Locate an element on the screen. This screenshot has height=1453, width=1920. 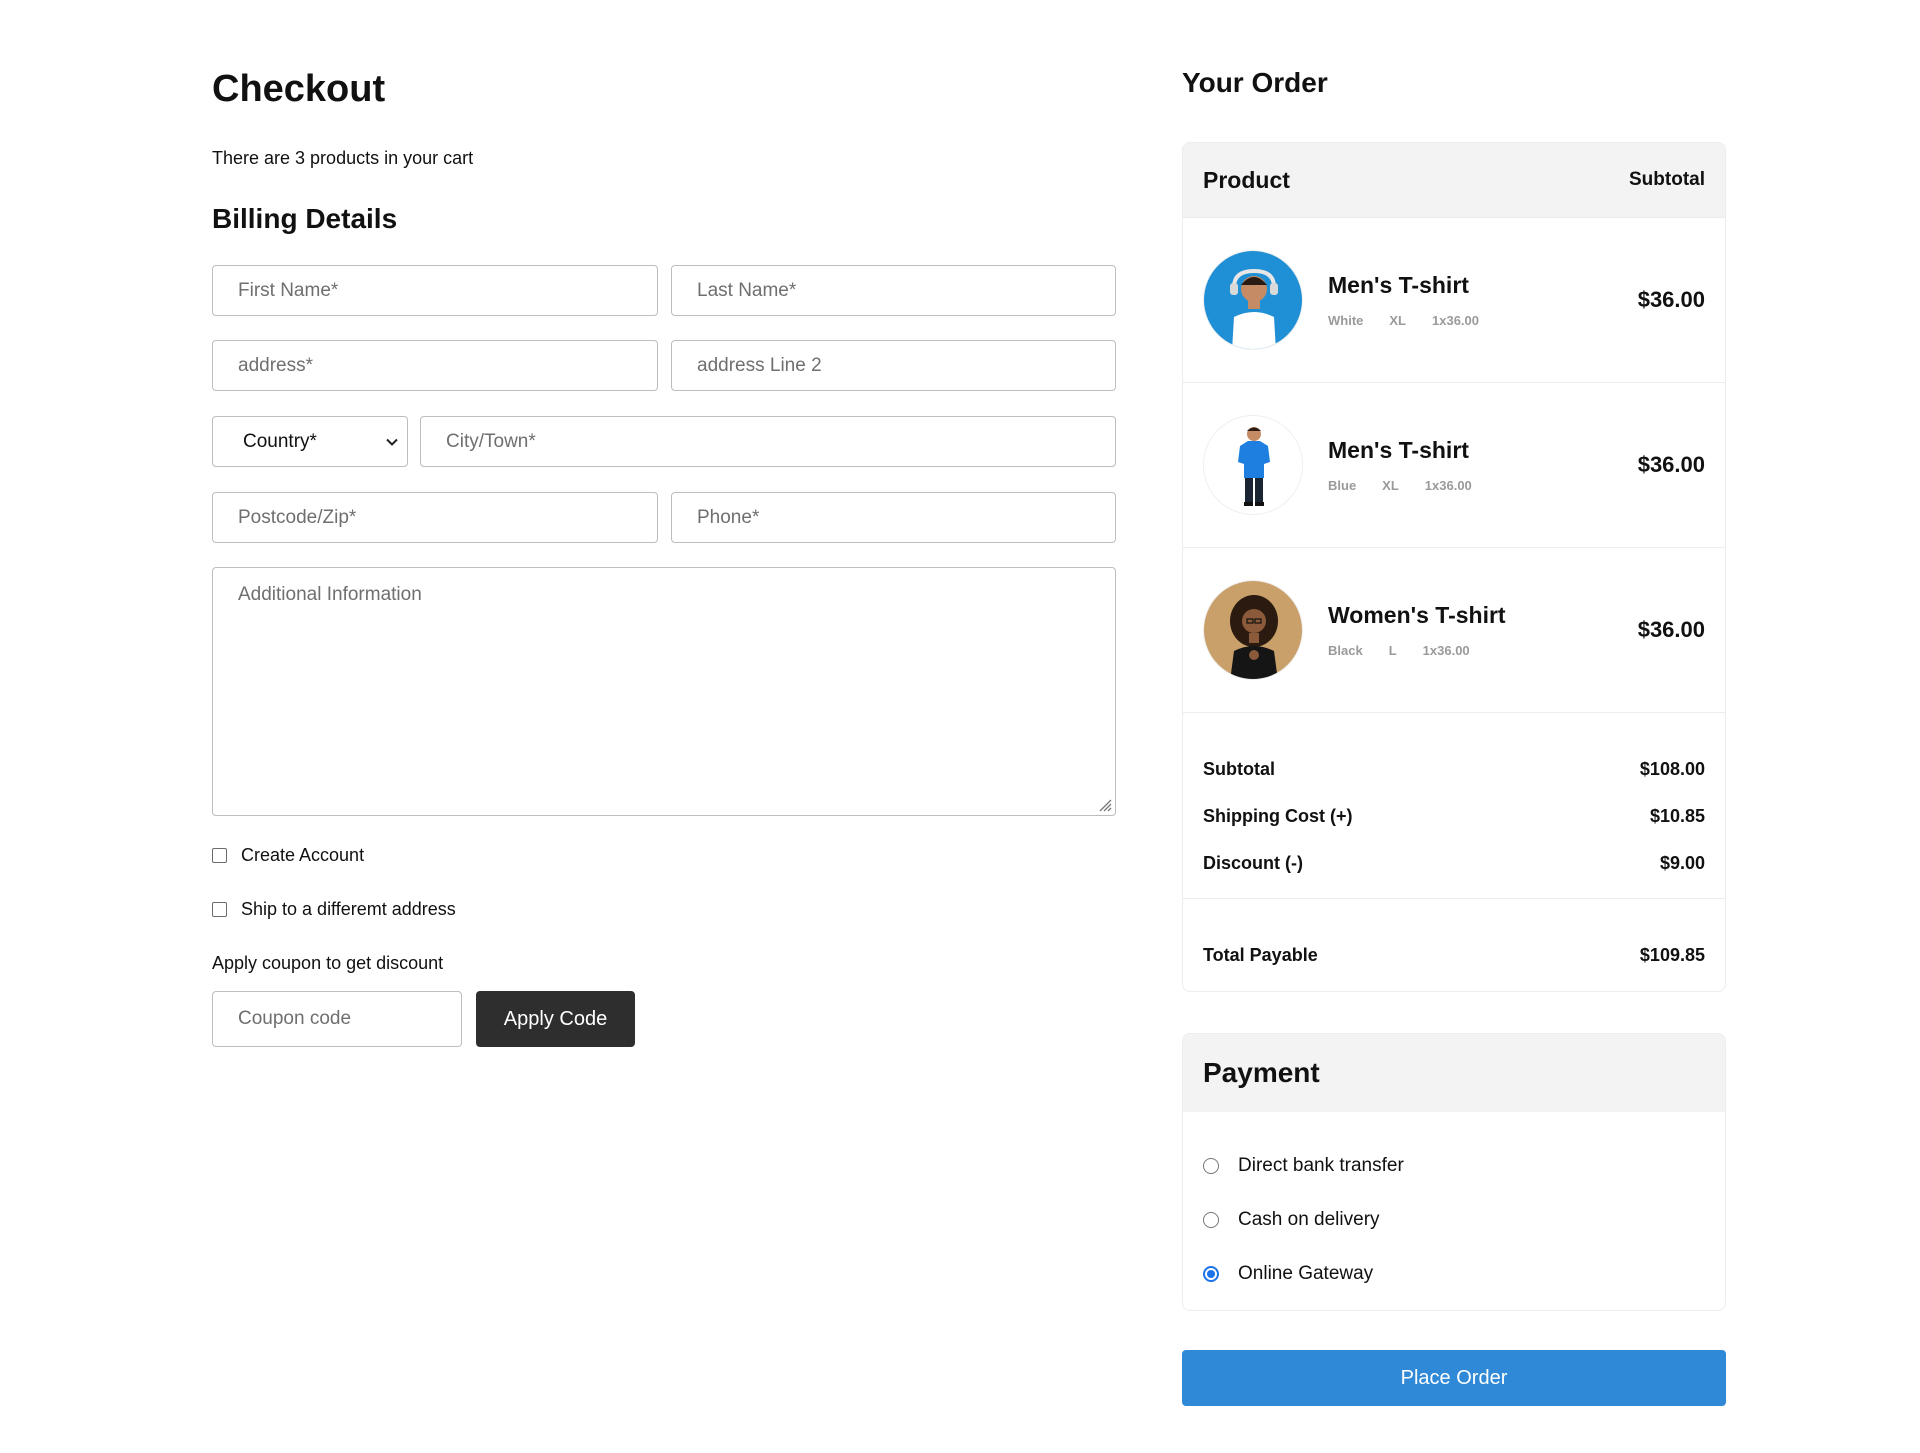
apply-code-button: Apply Code is located at coordinates (555, 1019).